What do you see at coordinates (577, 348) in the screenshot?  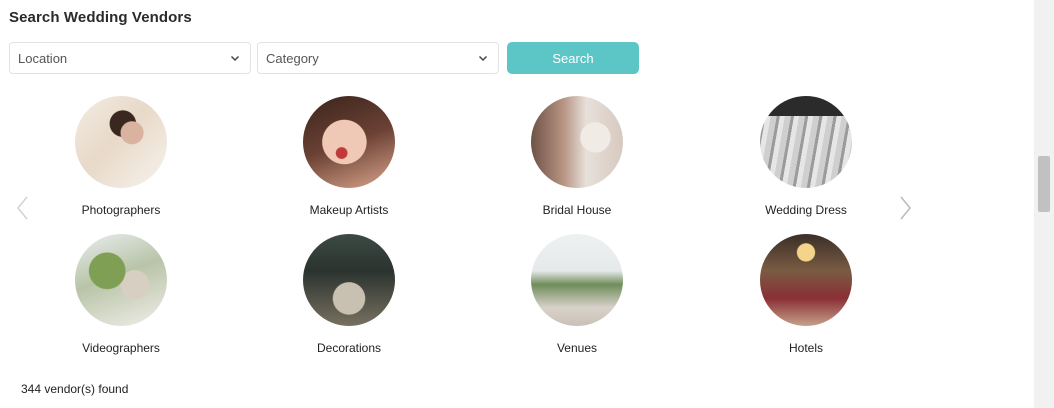 I see `category-label: Venues` at bounding box center [577, 348].